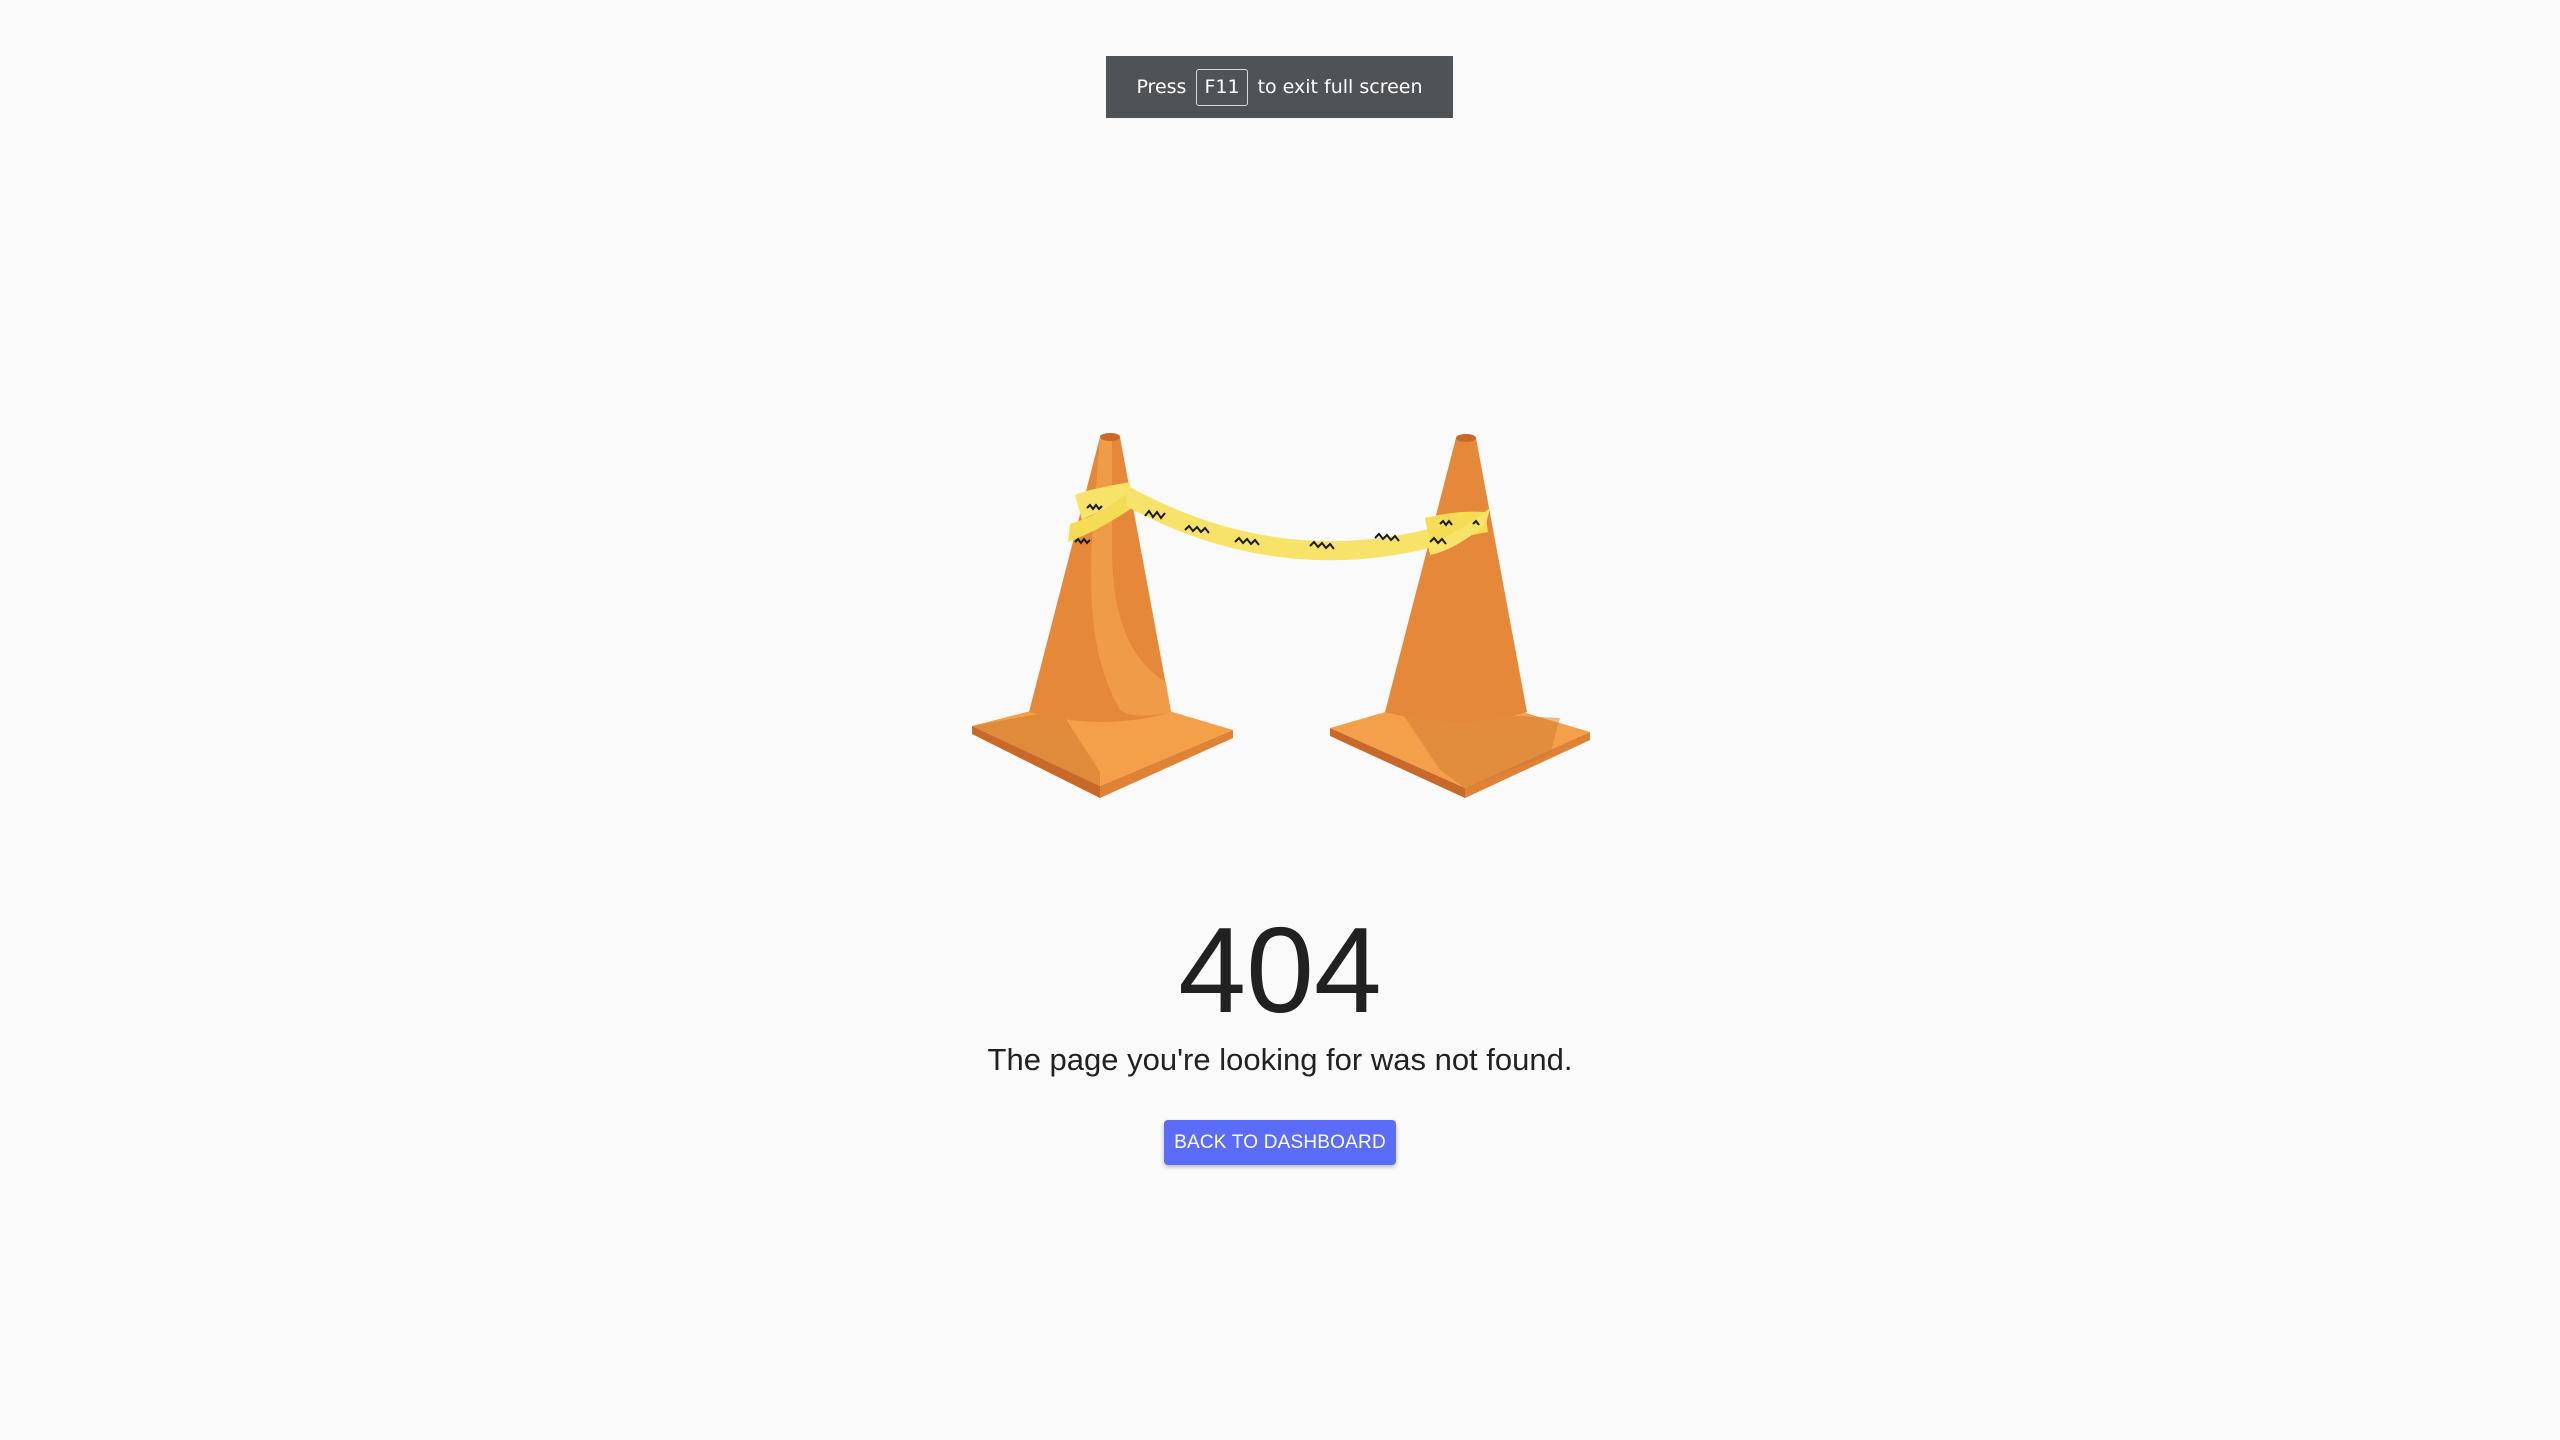 This screenshot has height=1440, width=2560. Describe the element at coordinates (1460, 616) in the screenshot. I see `right-cone` at that location.